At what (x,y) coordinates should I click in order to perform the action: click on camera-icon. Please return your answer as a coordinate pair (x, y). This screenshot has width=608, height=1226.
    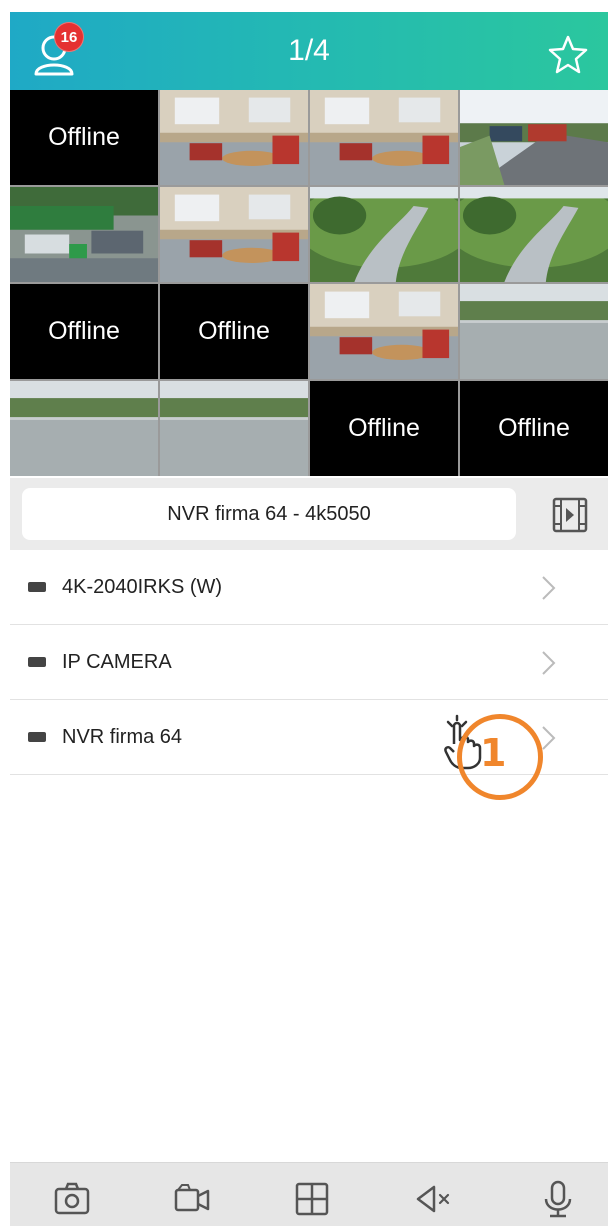
    Looking at the image, I should click on (72, 1198).